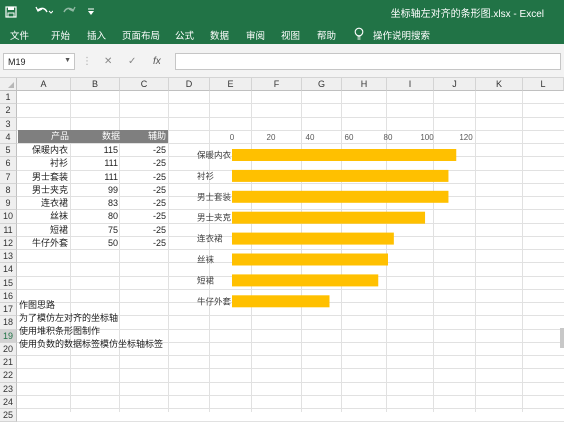 This screenshot has height=422, width=564. What do you see at coordinates (44, 177) in the screenshot?
I see `product-cell: 男士套装` at bounding box center [44, 177].